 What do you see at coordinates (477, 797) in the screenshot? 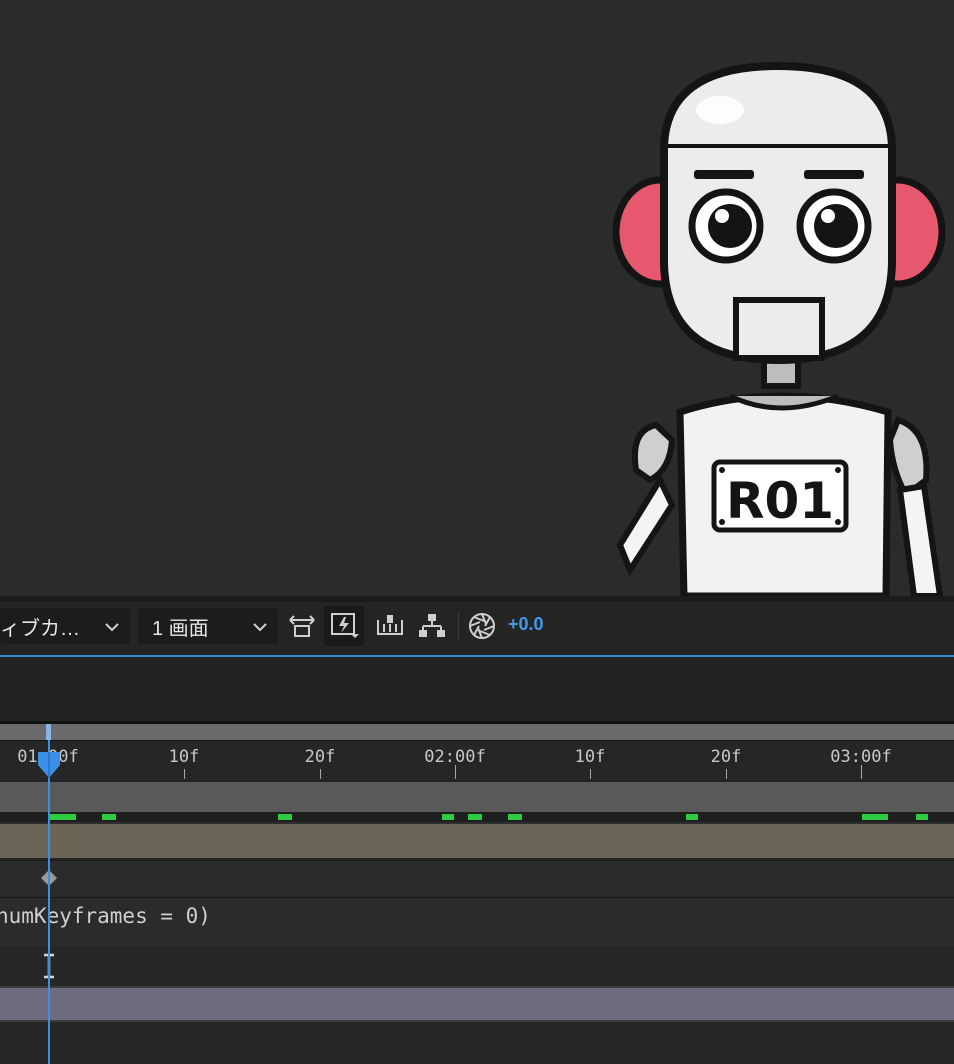
I see `composition-layer-bar` at bounding box center [477, 797].